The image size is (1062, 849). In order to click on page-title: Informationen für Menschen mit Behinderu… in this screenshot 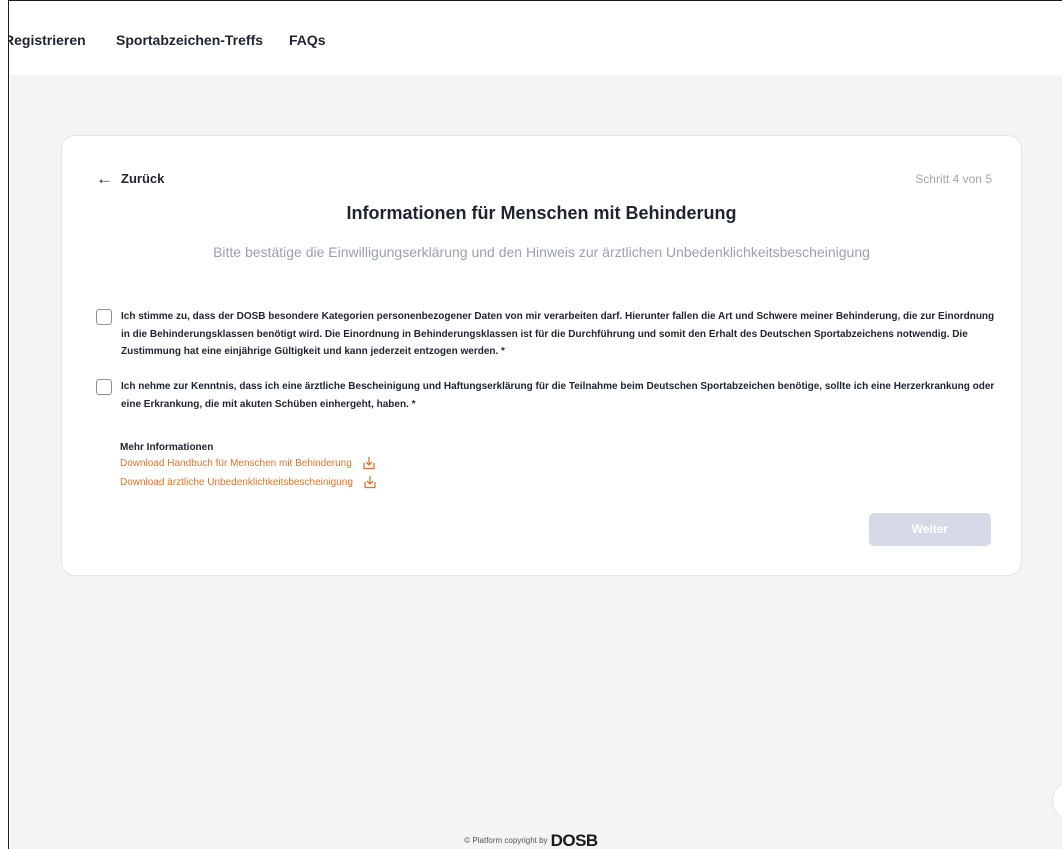, I will do `click(541, 213)`.